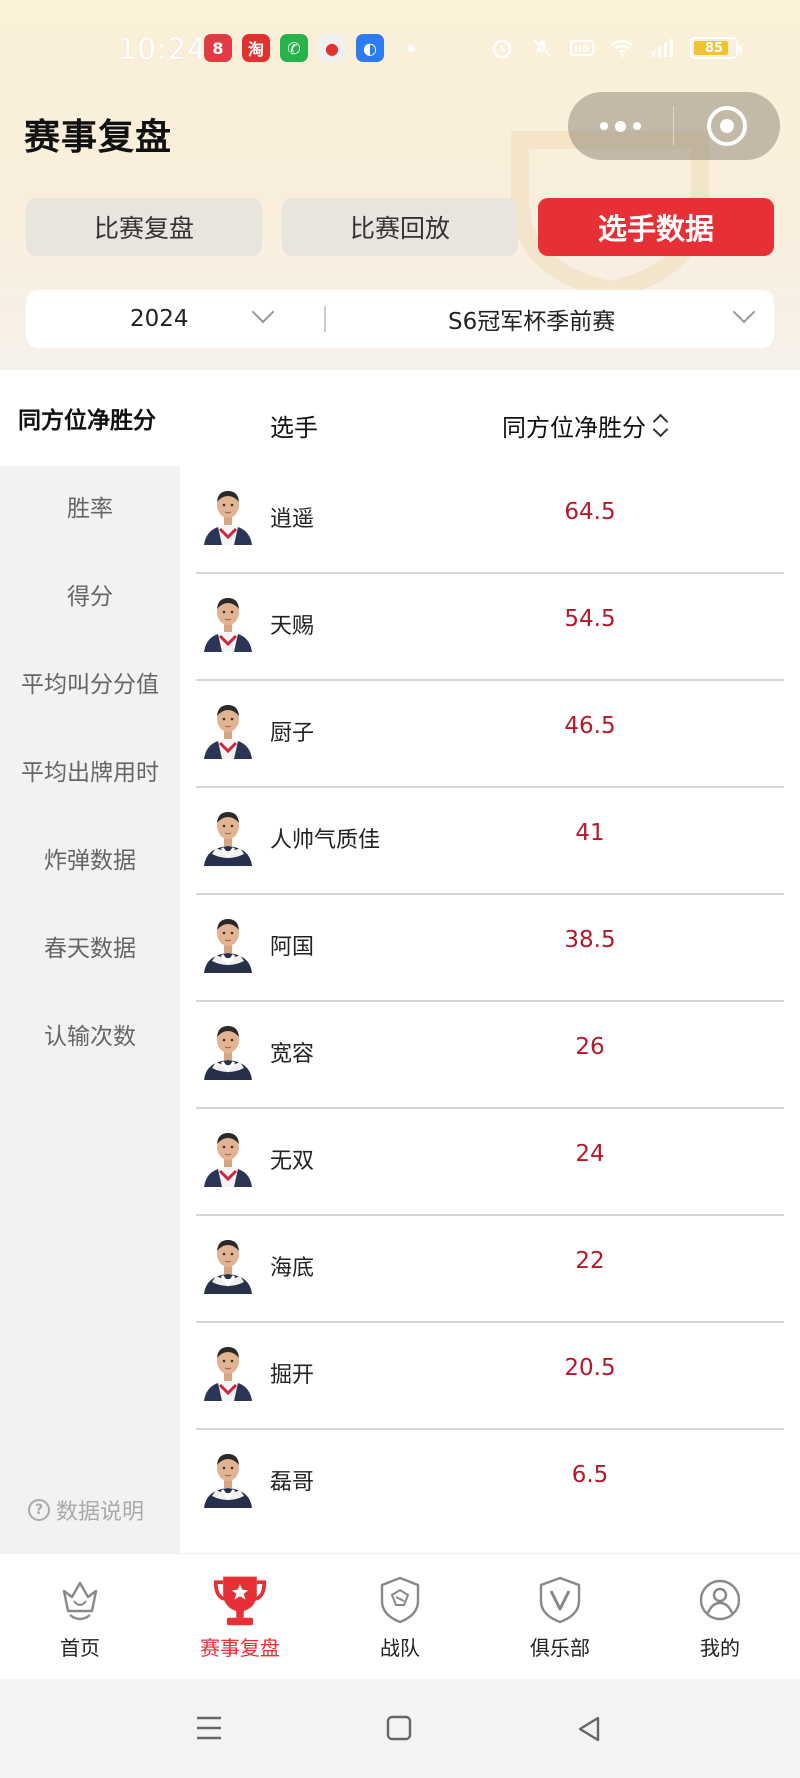 Image resolution: width=800 pixels, height=1778 pixels. What do you see at coordinates (490, 1483) in the screenshot?
I see `table-row: 磊哥 6.5` at bounding box center [490, 1483].